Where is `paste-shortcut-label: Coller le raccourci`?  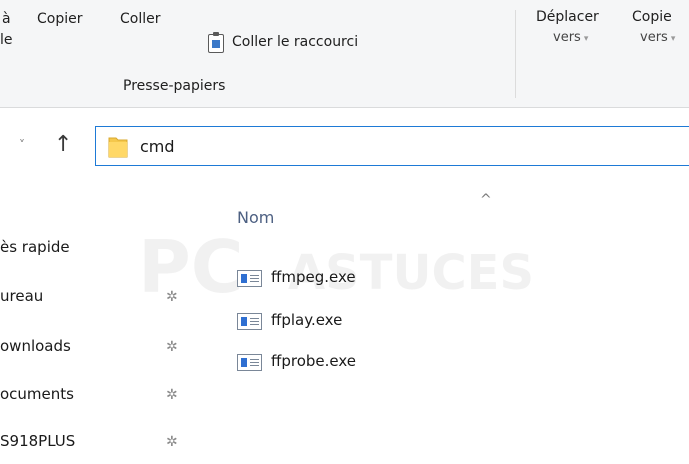 paste-shortcut-label: Coller le raccourci is located at coordinates (295, 42).